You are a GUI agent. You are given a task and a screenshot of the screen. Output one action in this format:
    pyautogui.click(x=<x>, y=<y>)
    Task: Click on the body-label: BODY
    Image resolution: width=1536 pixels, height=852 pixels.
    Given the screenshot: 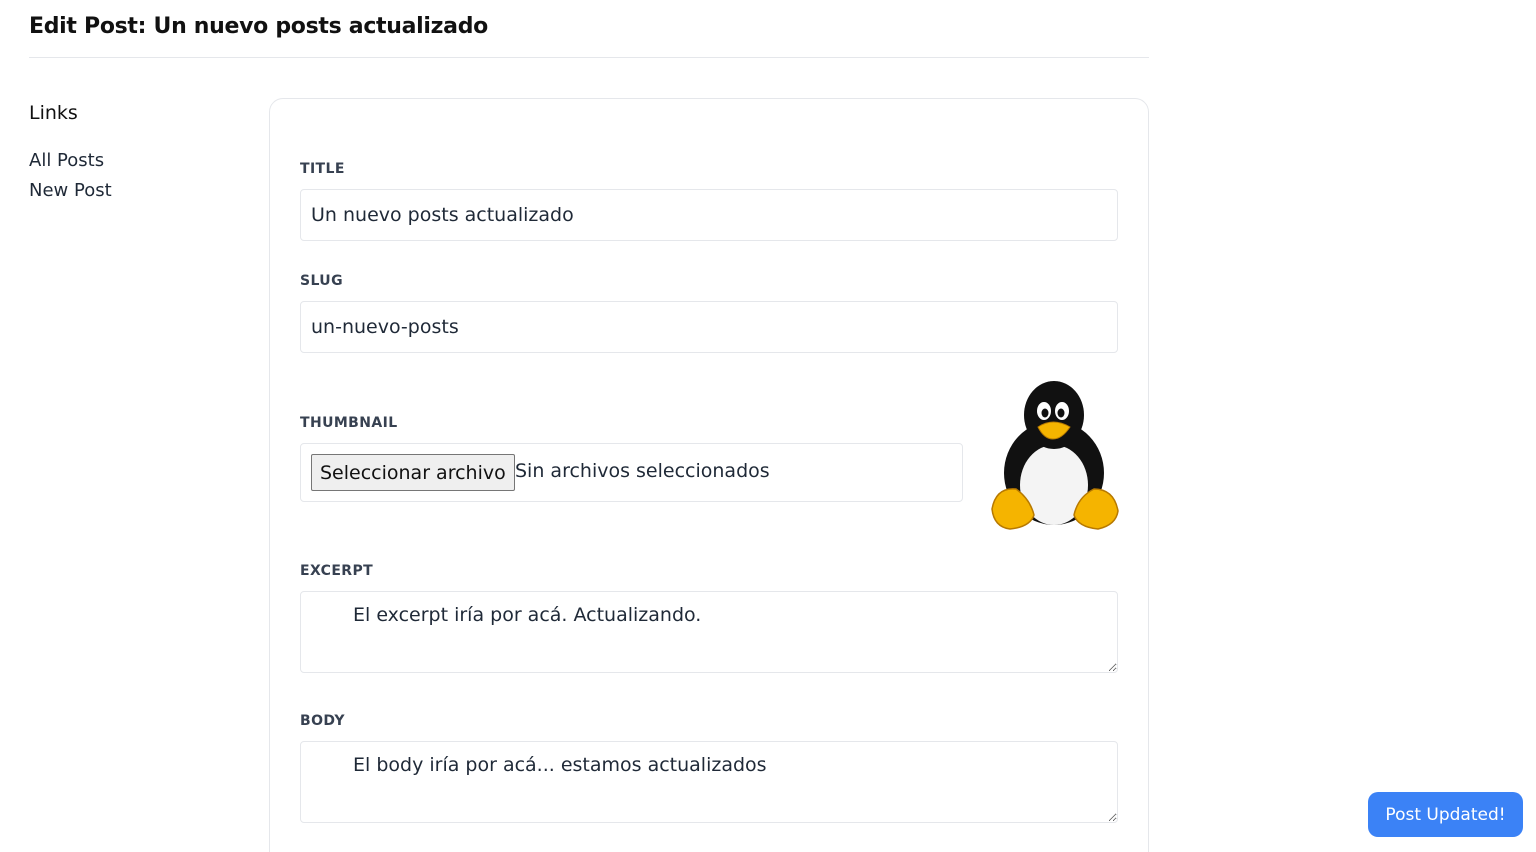 What is the action you would take?
    pyautogui.click(x=322, y=721)
    